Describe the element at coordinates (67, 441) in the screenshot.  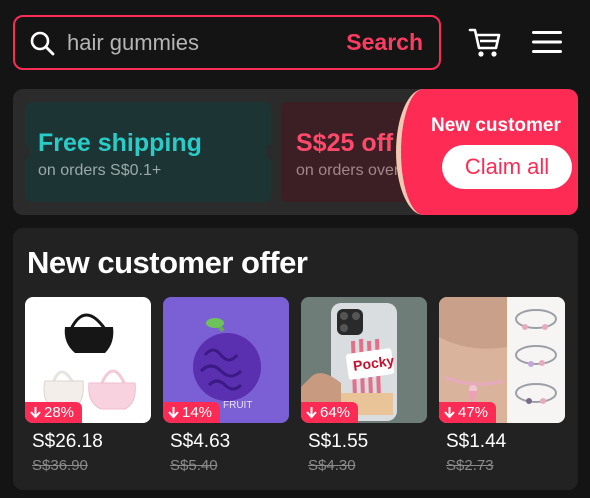
I see `product-price: S$26.18` at that location.